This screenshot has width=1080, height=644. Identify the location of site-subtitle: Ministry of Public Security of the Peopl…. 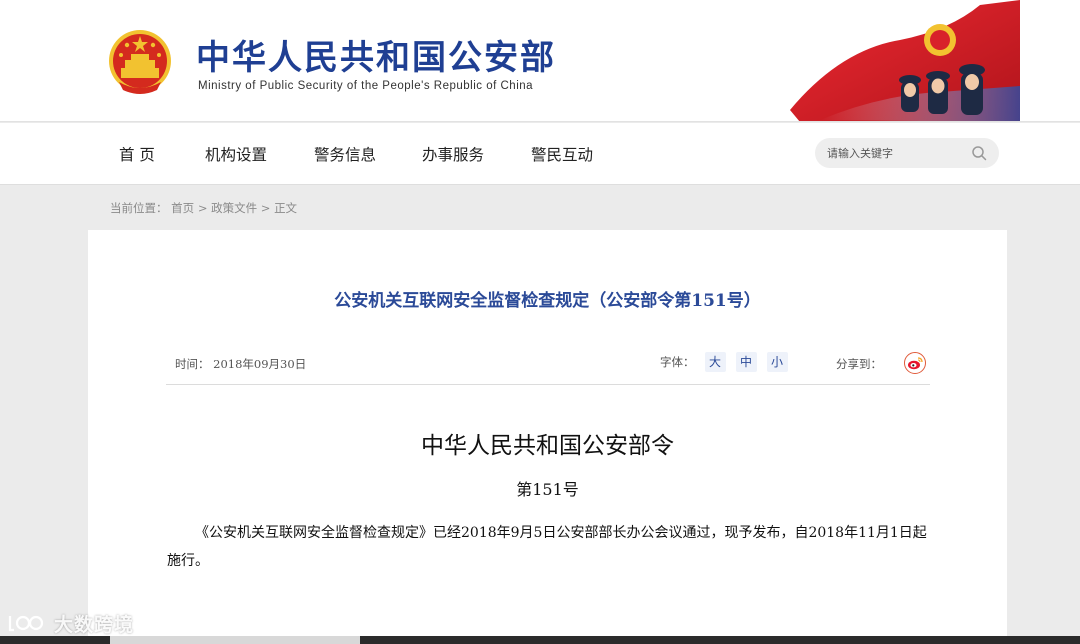
(366, 86).